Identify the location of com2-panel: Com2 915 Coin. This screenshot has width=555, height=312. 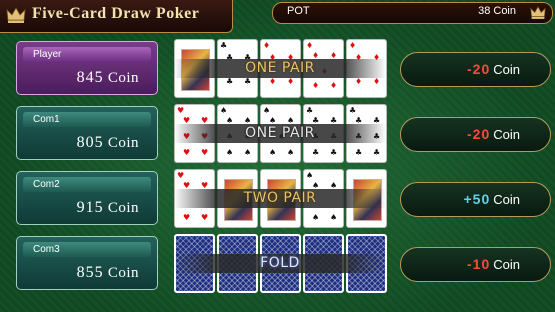
(87, 198).